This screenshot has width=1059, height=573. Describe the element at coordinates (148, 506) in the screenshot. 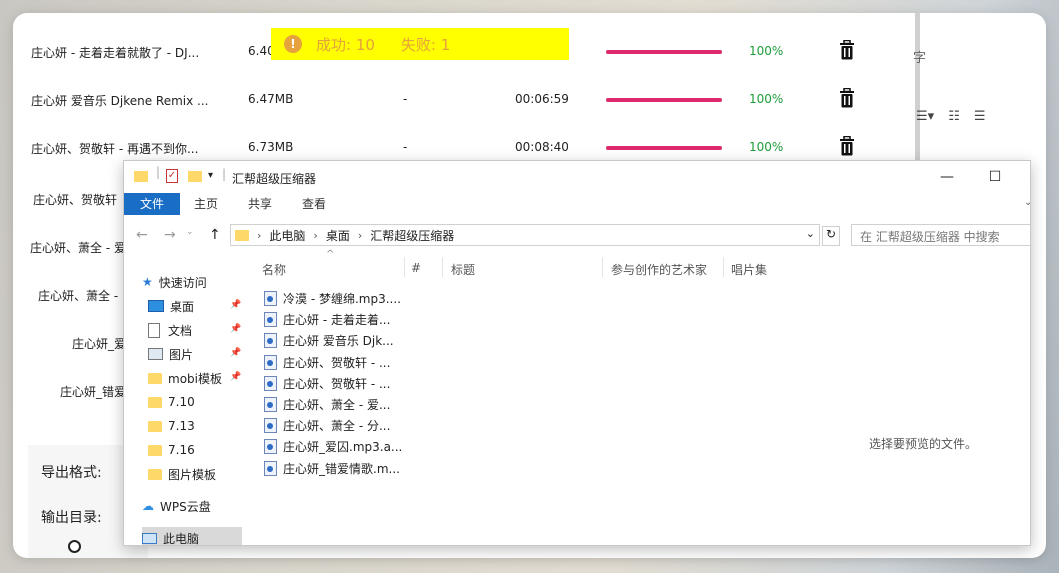

I see `cloud-icon: ☁` at that location.